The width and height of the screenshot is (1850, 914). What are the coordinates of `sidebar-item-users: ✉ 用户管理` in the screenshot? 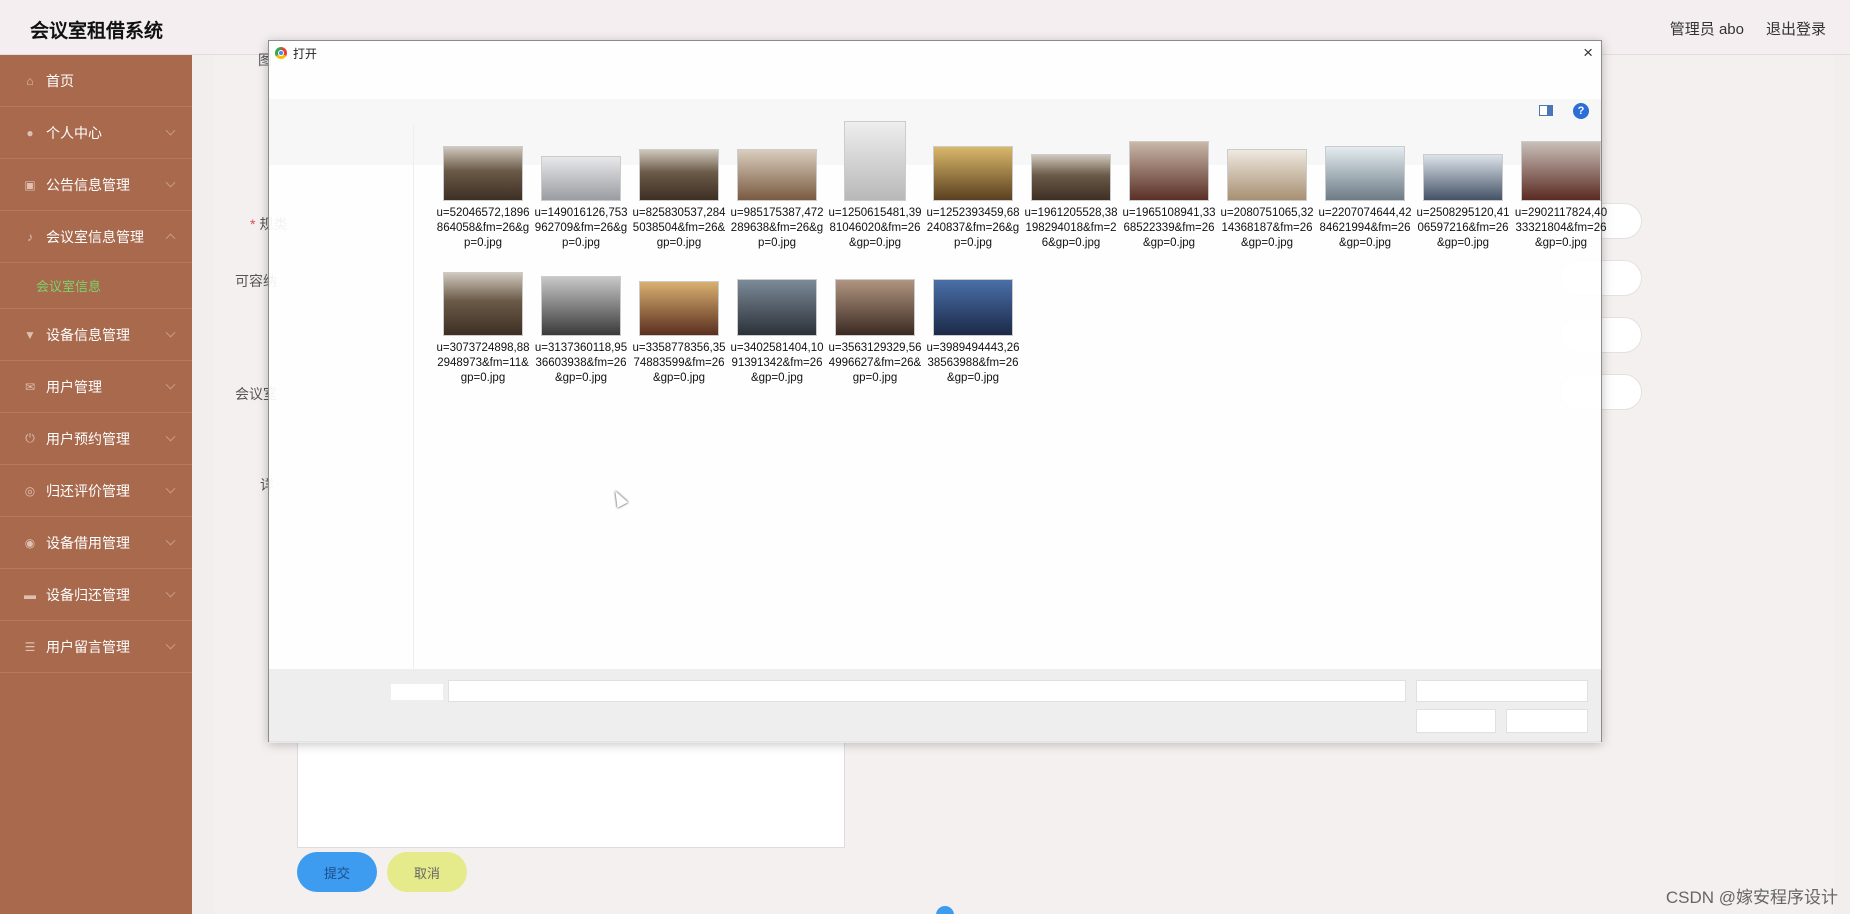 It's located at (96, 387).